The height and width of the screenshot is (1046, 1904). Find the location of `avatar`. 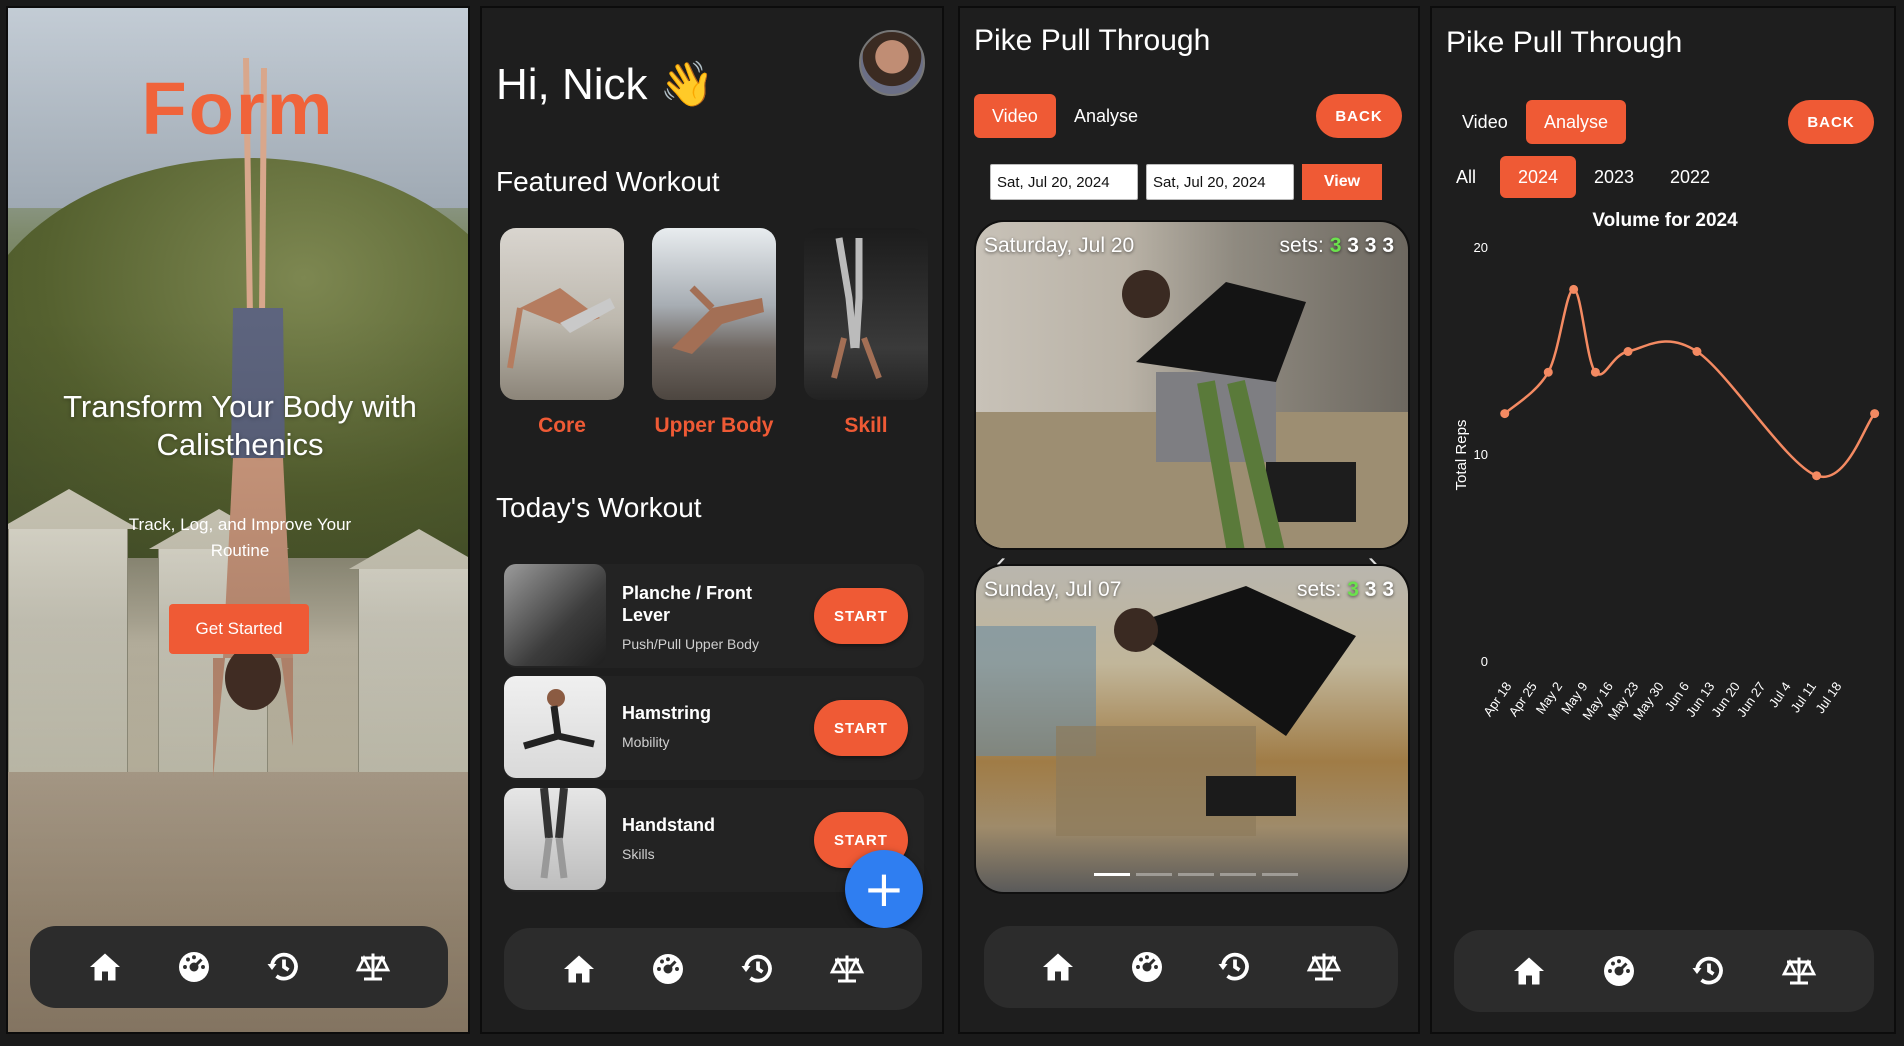

avatar is located at coordinates (892, 63).